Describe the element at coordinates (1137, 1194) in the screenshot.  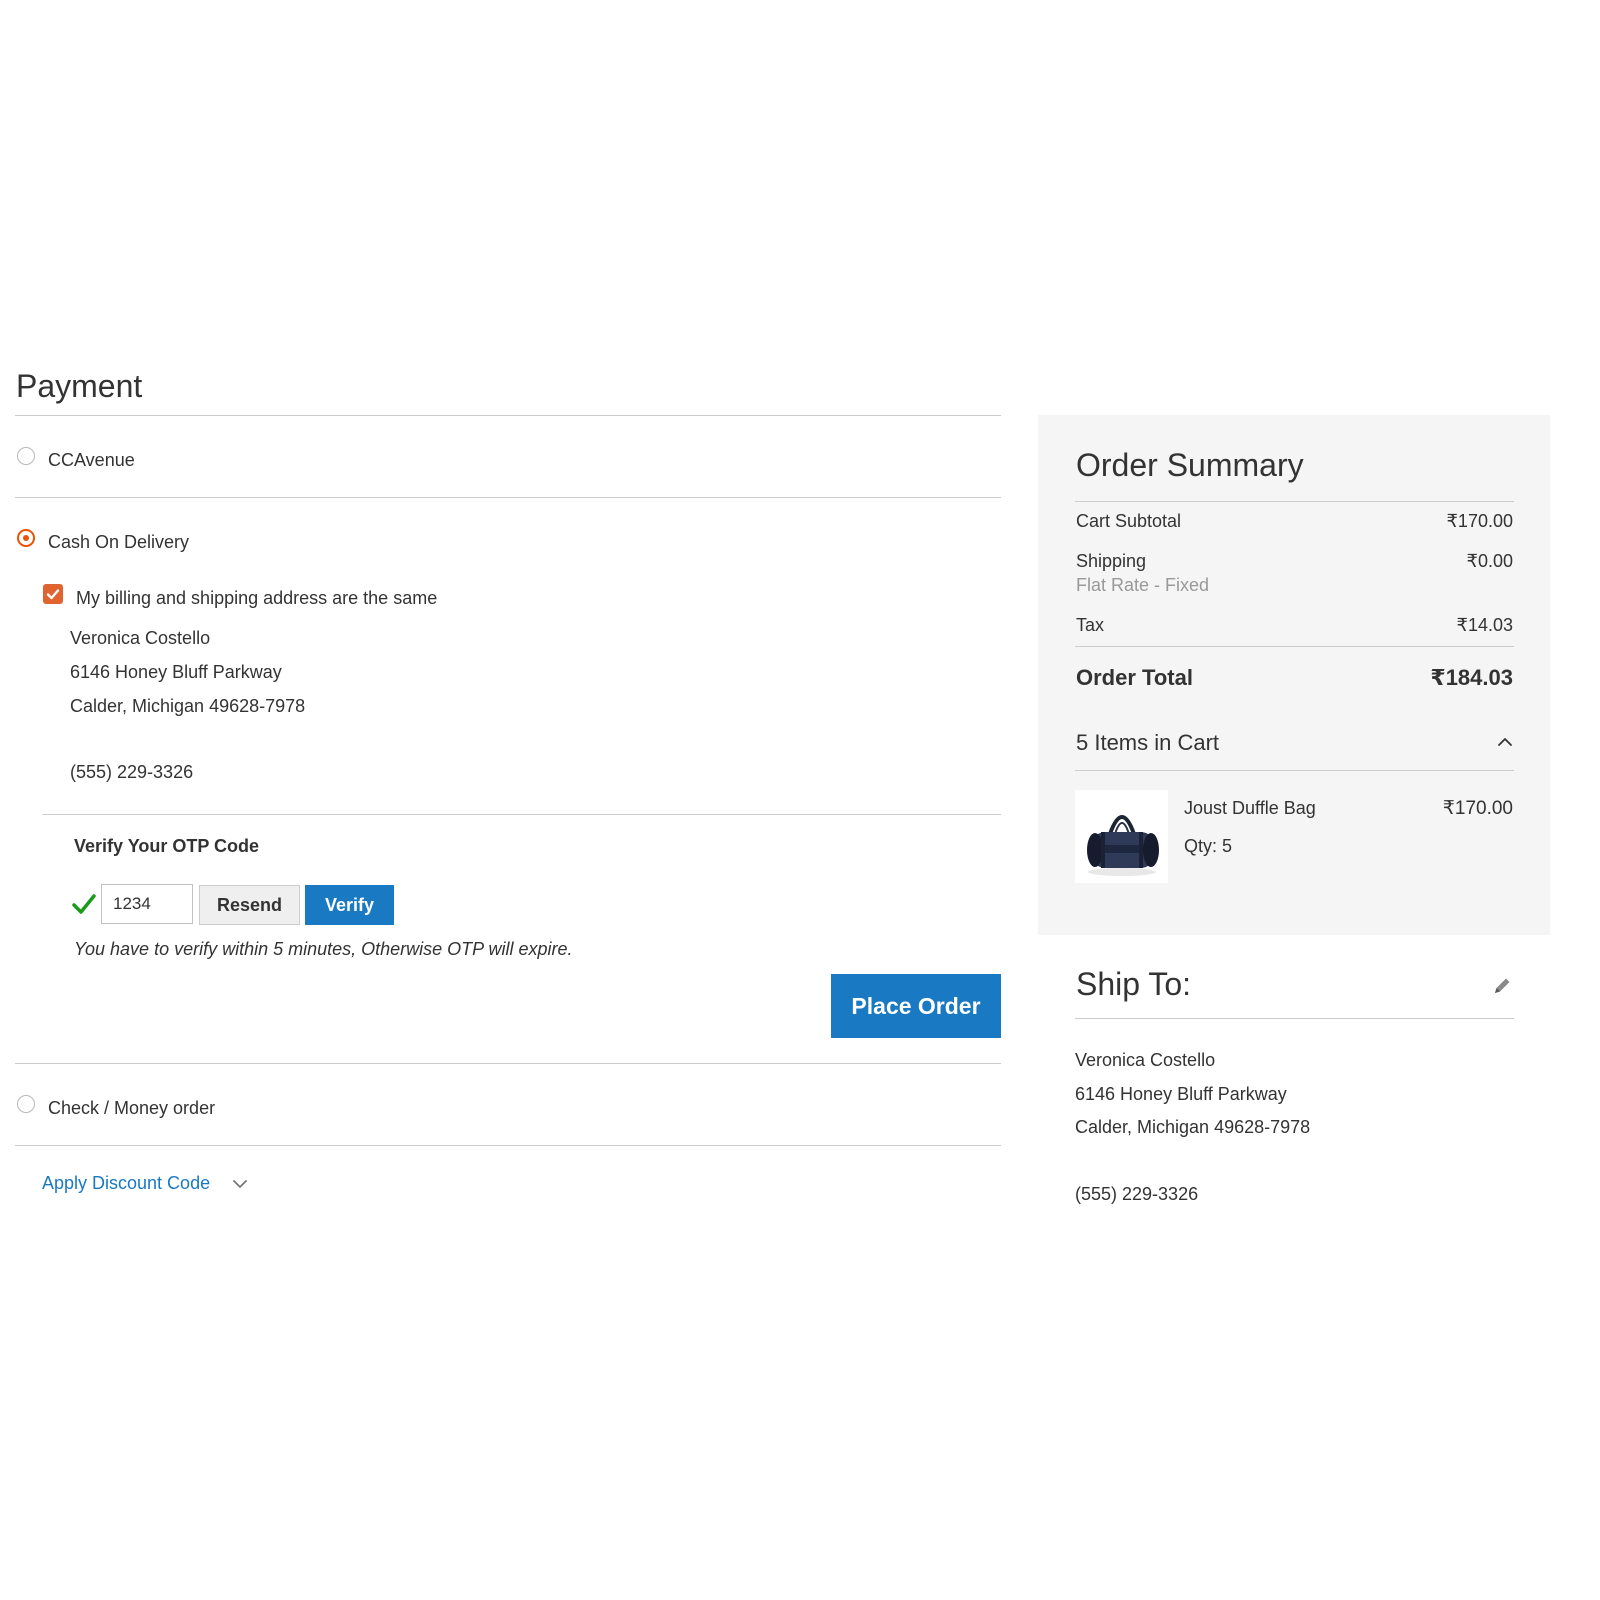
I see `ship-to-phone: (555) 229-3326` at that location.